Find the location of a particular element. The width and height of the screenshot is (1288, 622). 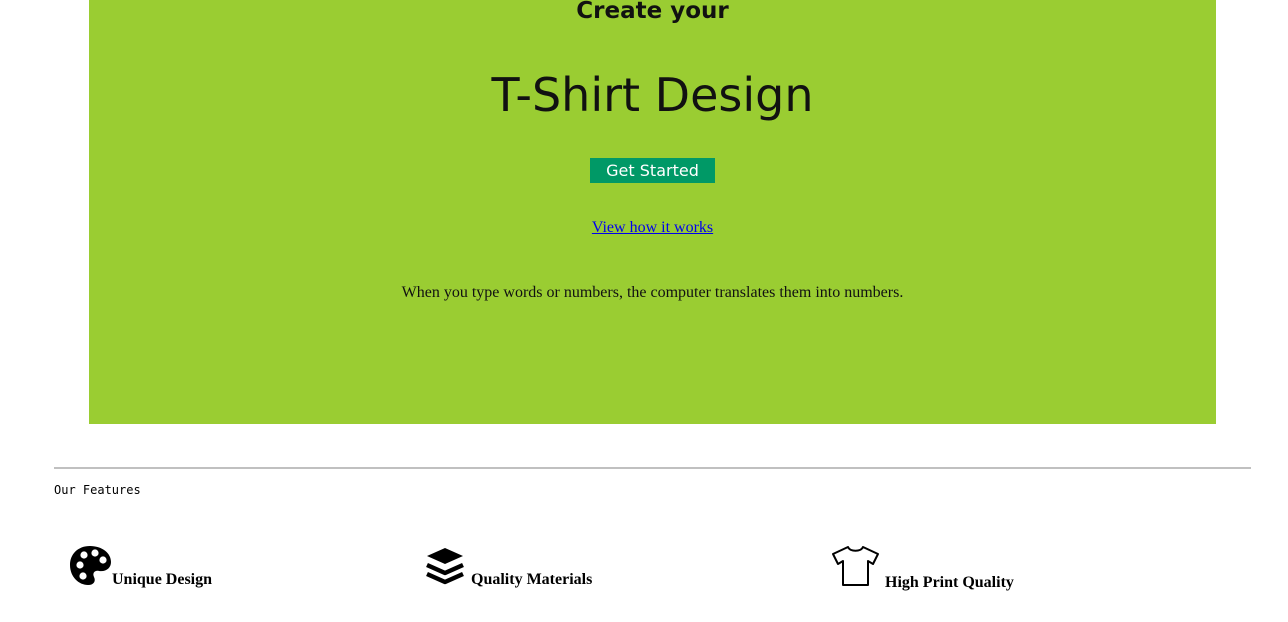

feature-high-print-quality: High Print Quality is located at coordinates (922, 568).